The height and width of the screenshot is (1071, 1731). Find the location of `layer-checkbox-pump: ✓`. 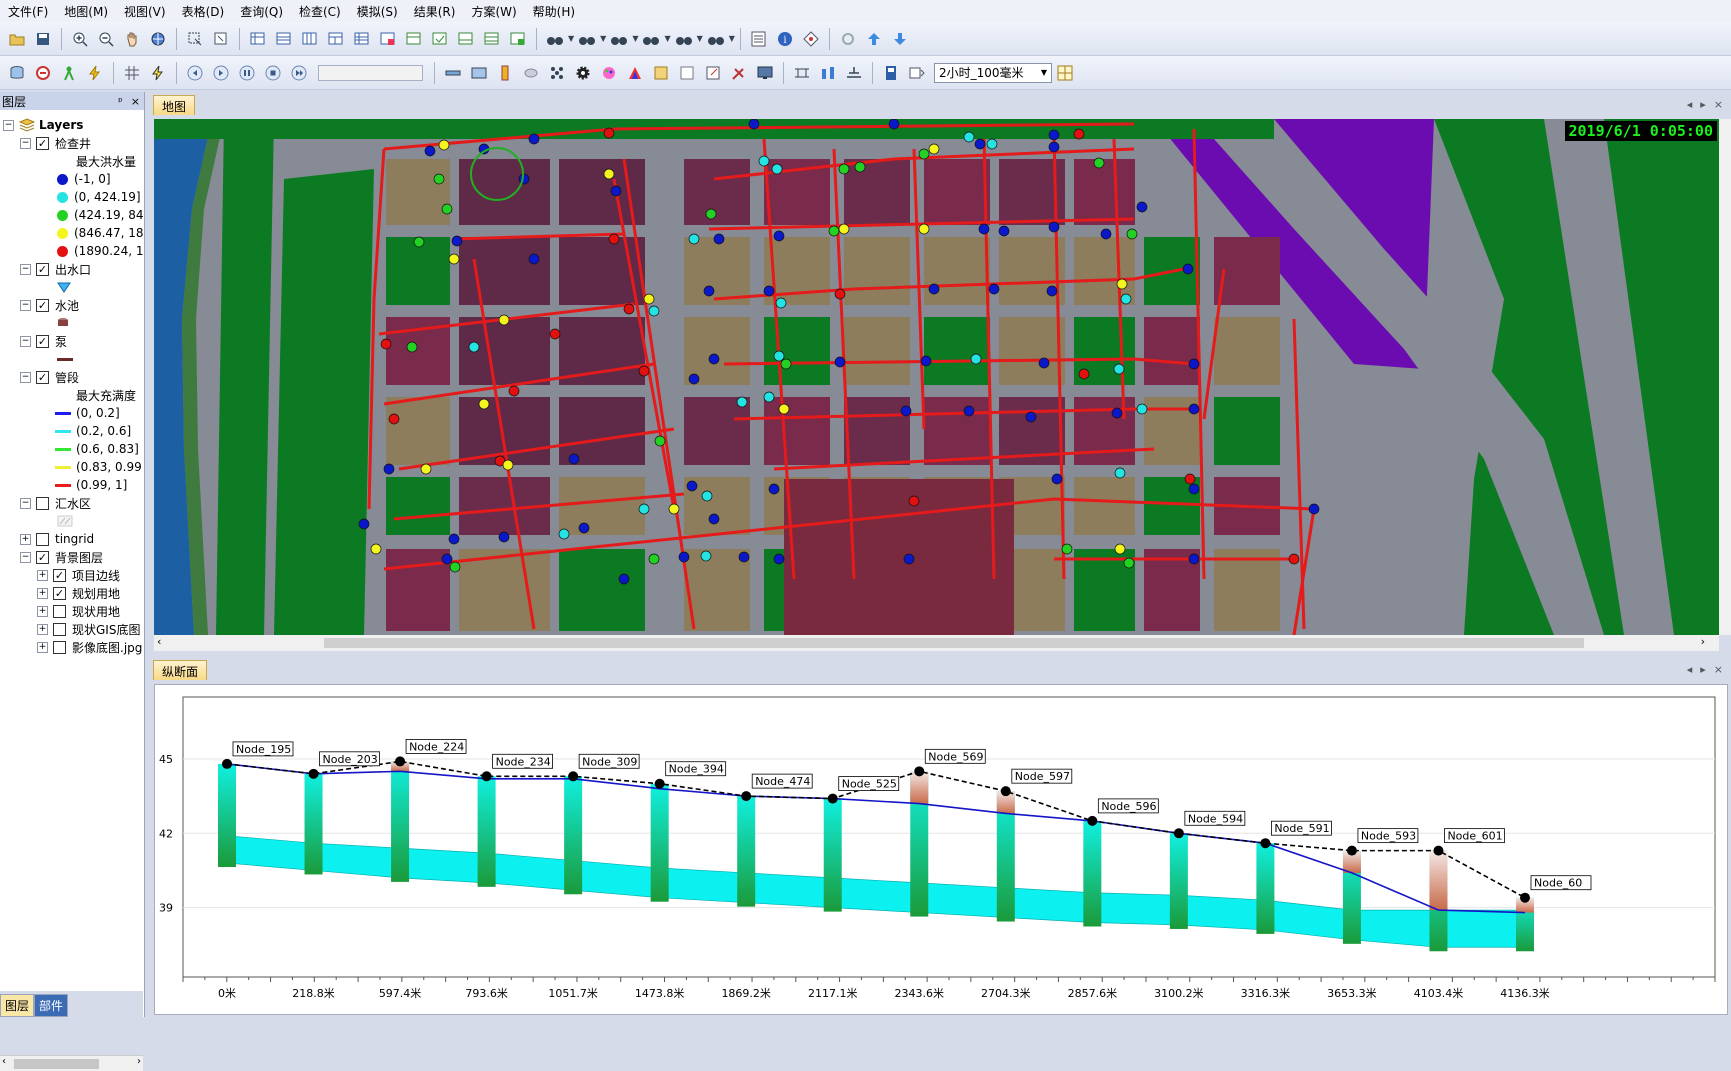

layer-checkbox-pump: ✓ is located at coordinates (42, 341).